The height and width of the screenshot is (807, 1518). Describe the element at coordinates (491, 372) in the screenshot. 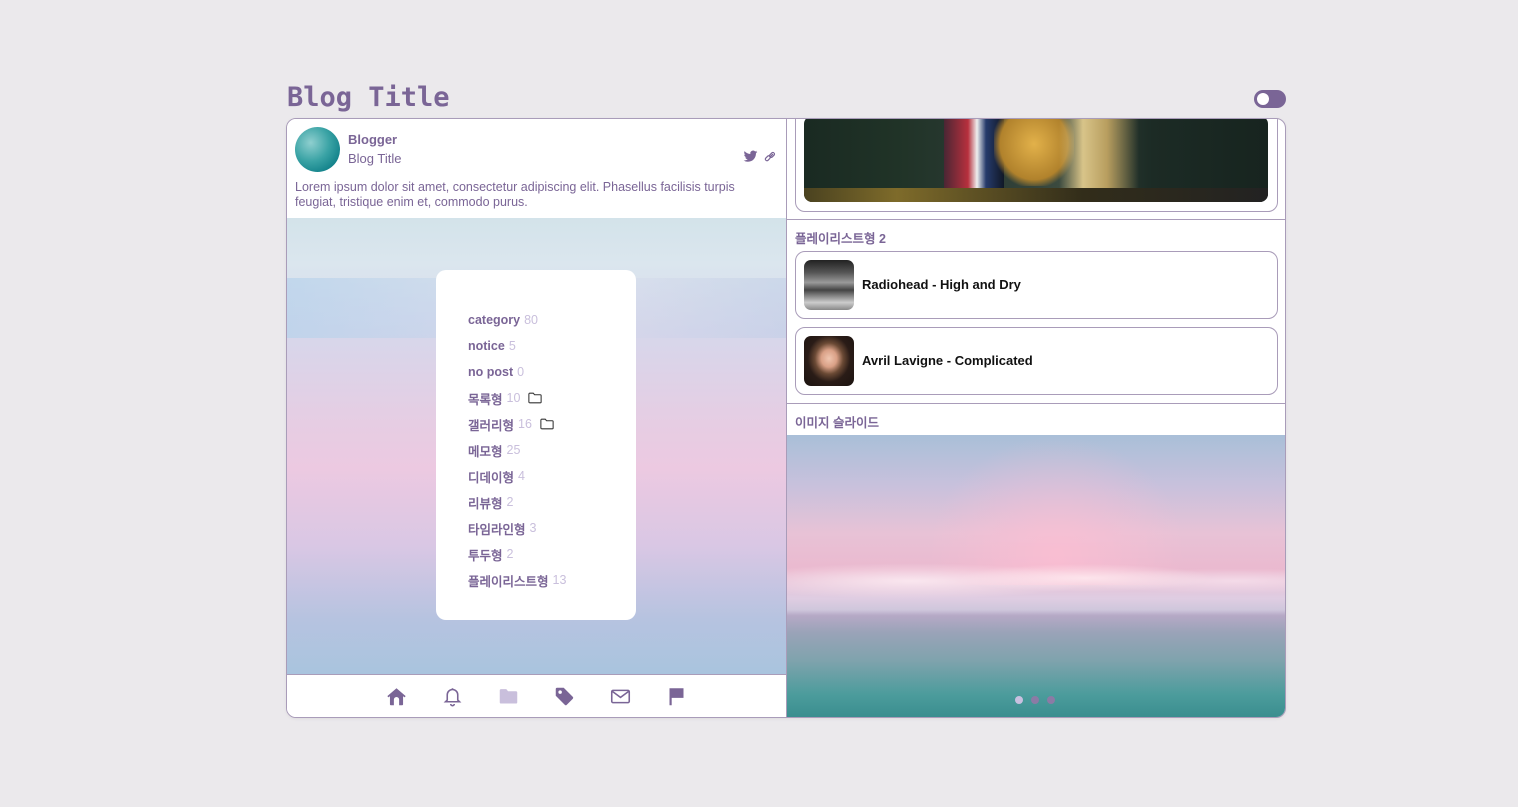

I see `category-label: no post` at that location.